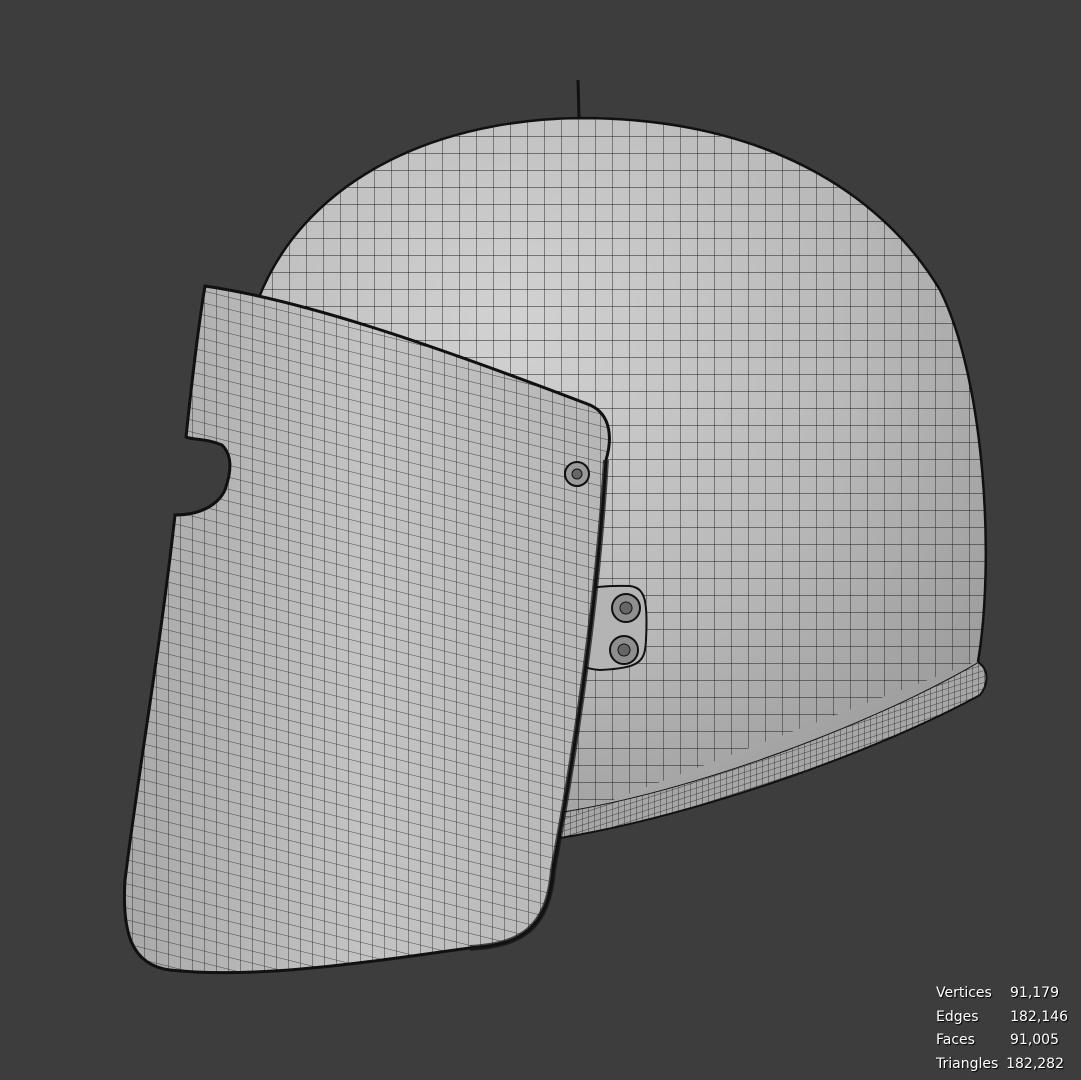 The width and height of the screenshot is (1081, 1080). Describe the element at coordinates (1034, 1040) in the screenshot. I see `stat-value: 91,005` at that location.